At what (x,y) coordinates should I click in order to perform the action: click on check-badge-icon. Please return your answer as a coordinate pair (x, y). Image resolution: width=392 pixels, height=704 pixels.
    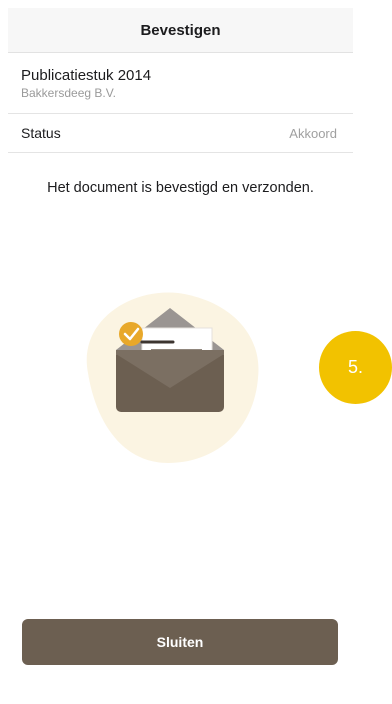
    Looking at the image, I should click on (131, 334).